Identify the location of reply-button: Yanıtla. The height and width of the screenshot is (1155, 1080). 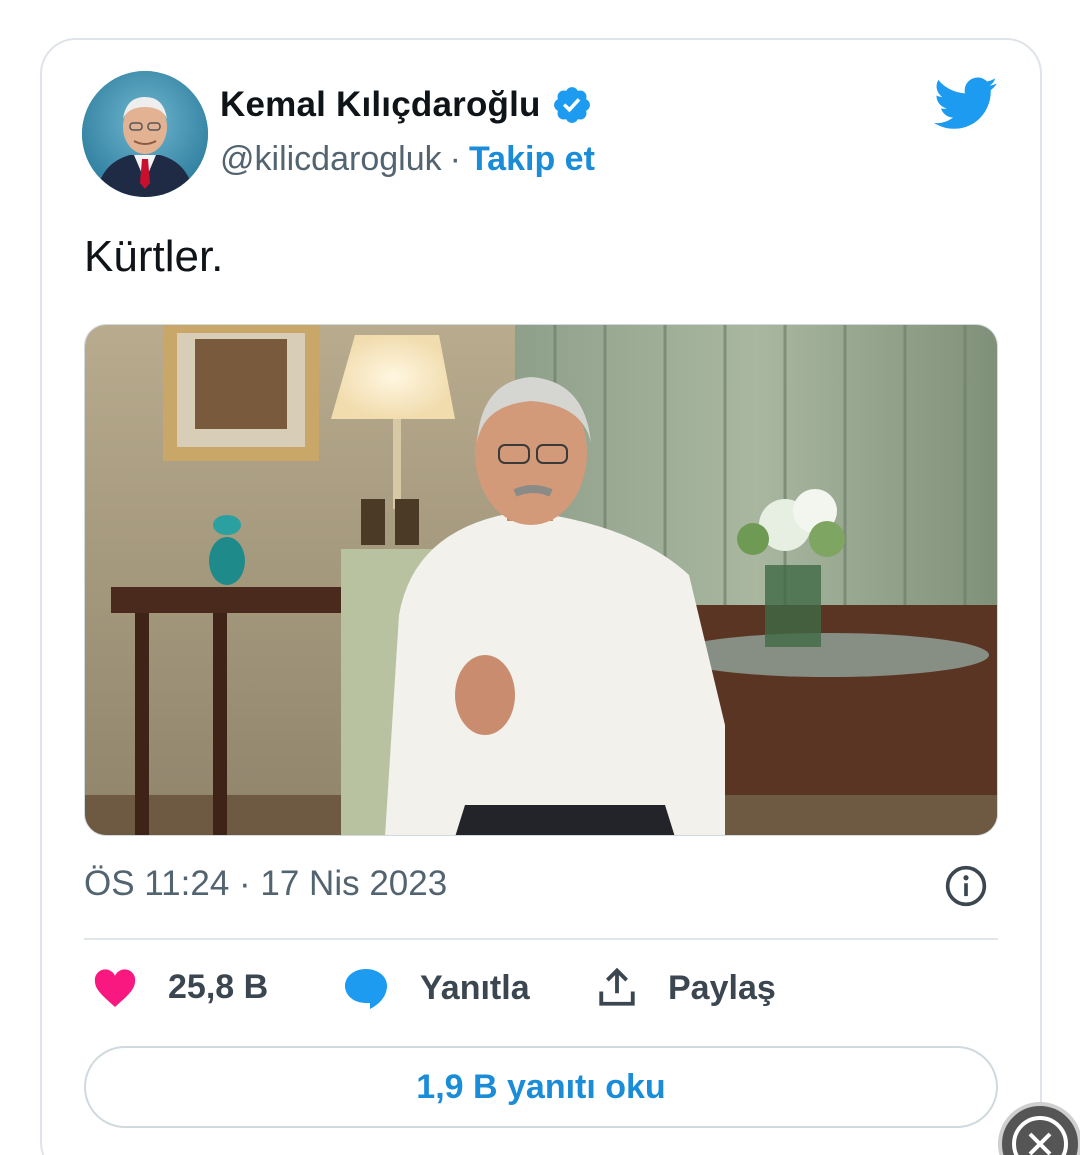
(436, 988).